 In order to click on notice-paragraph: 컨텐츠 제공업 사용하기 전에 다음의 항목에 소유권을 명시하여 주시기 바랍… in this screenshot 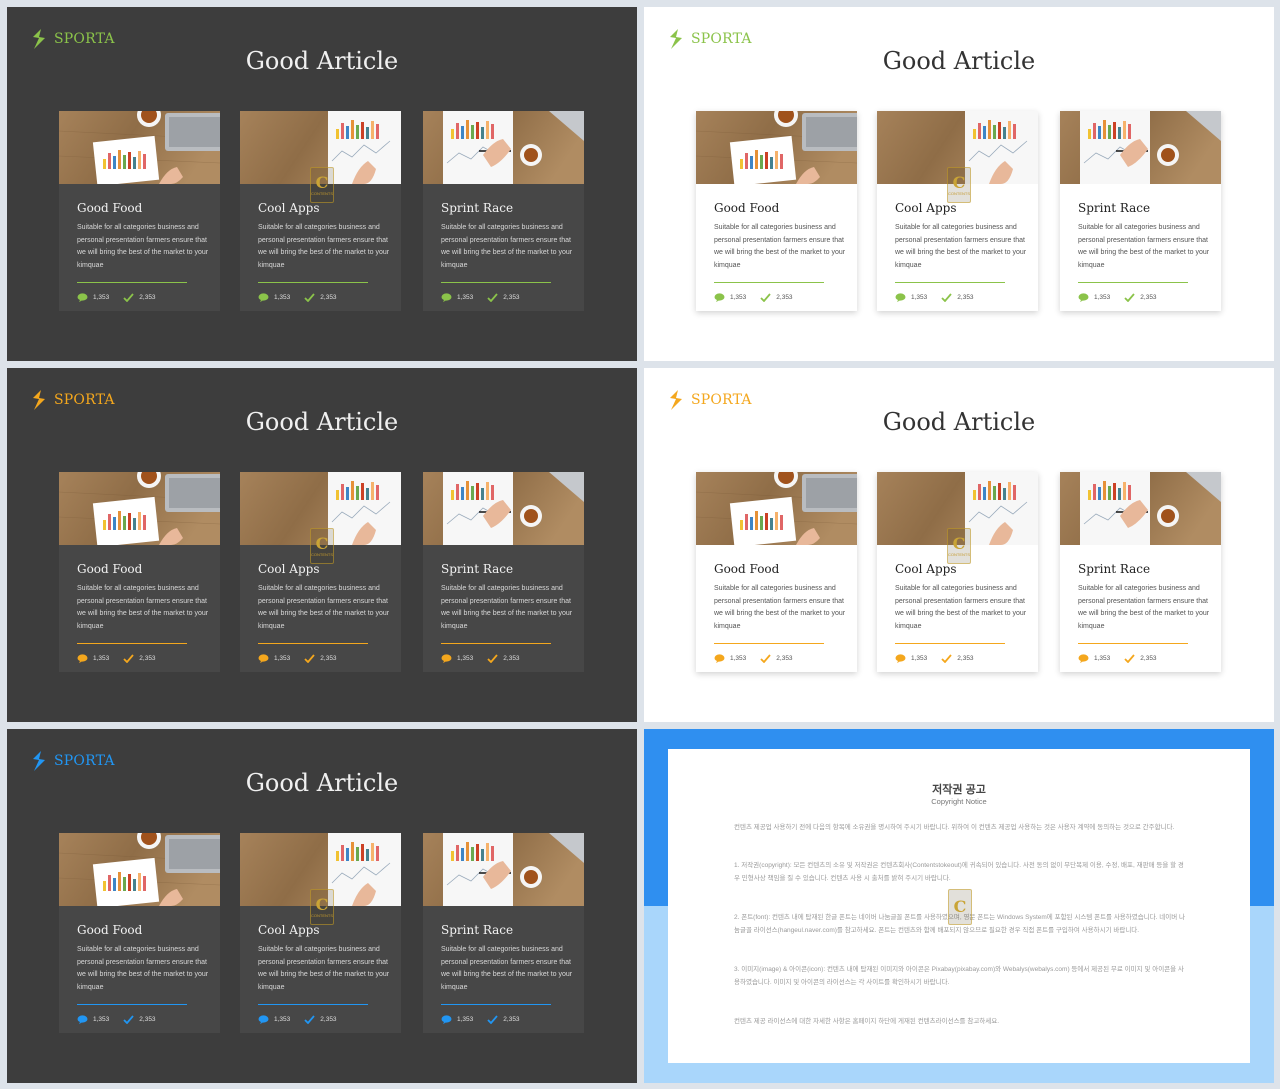, I will do `click(954, 827)`.